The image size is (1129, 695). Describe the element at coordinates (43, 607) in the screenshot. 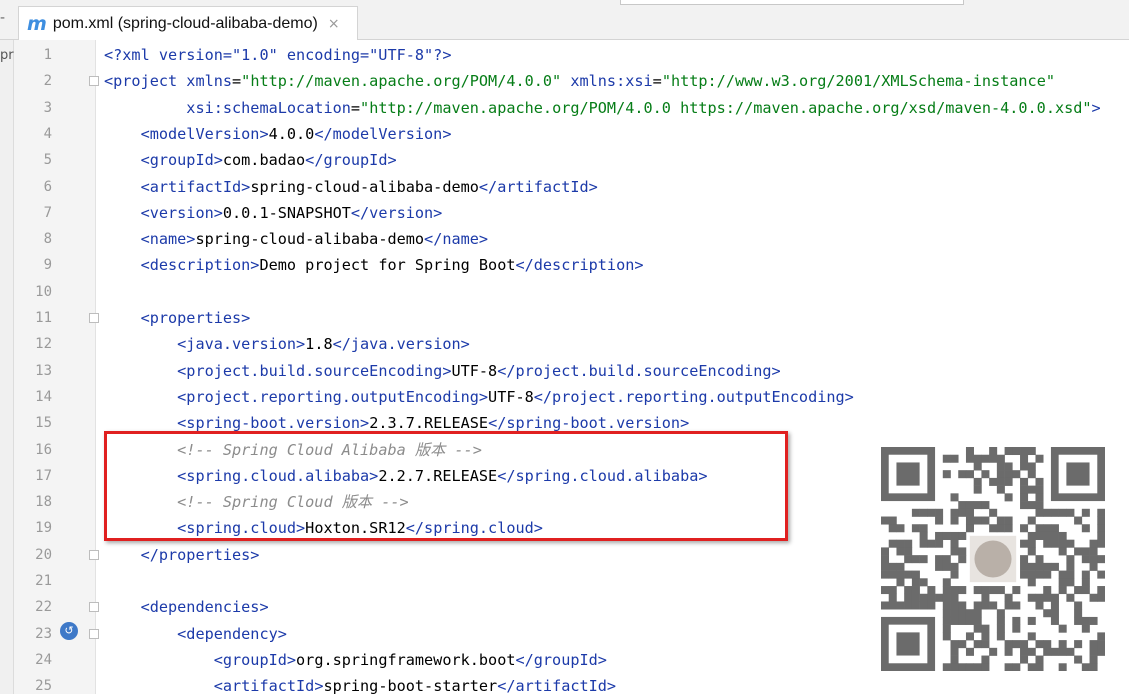

I see `line-number: 22` at that location.